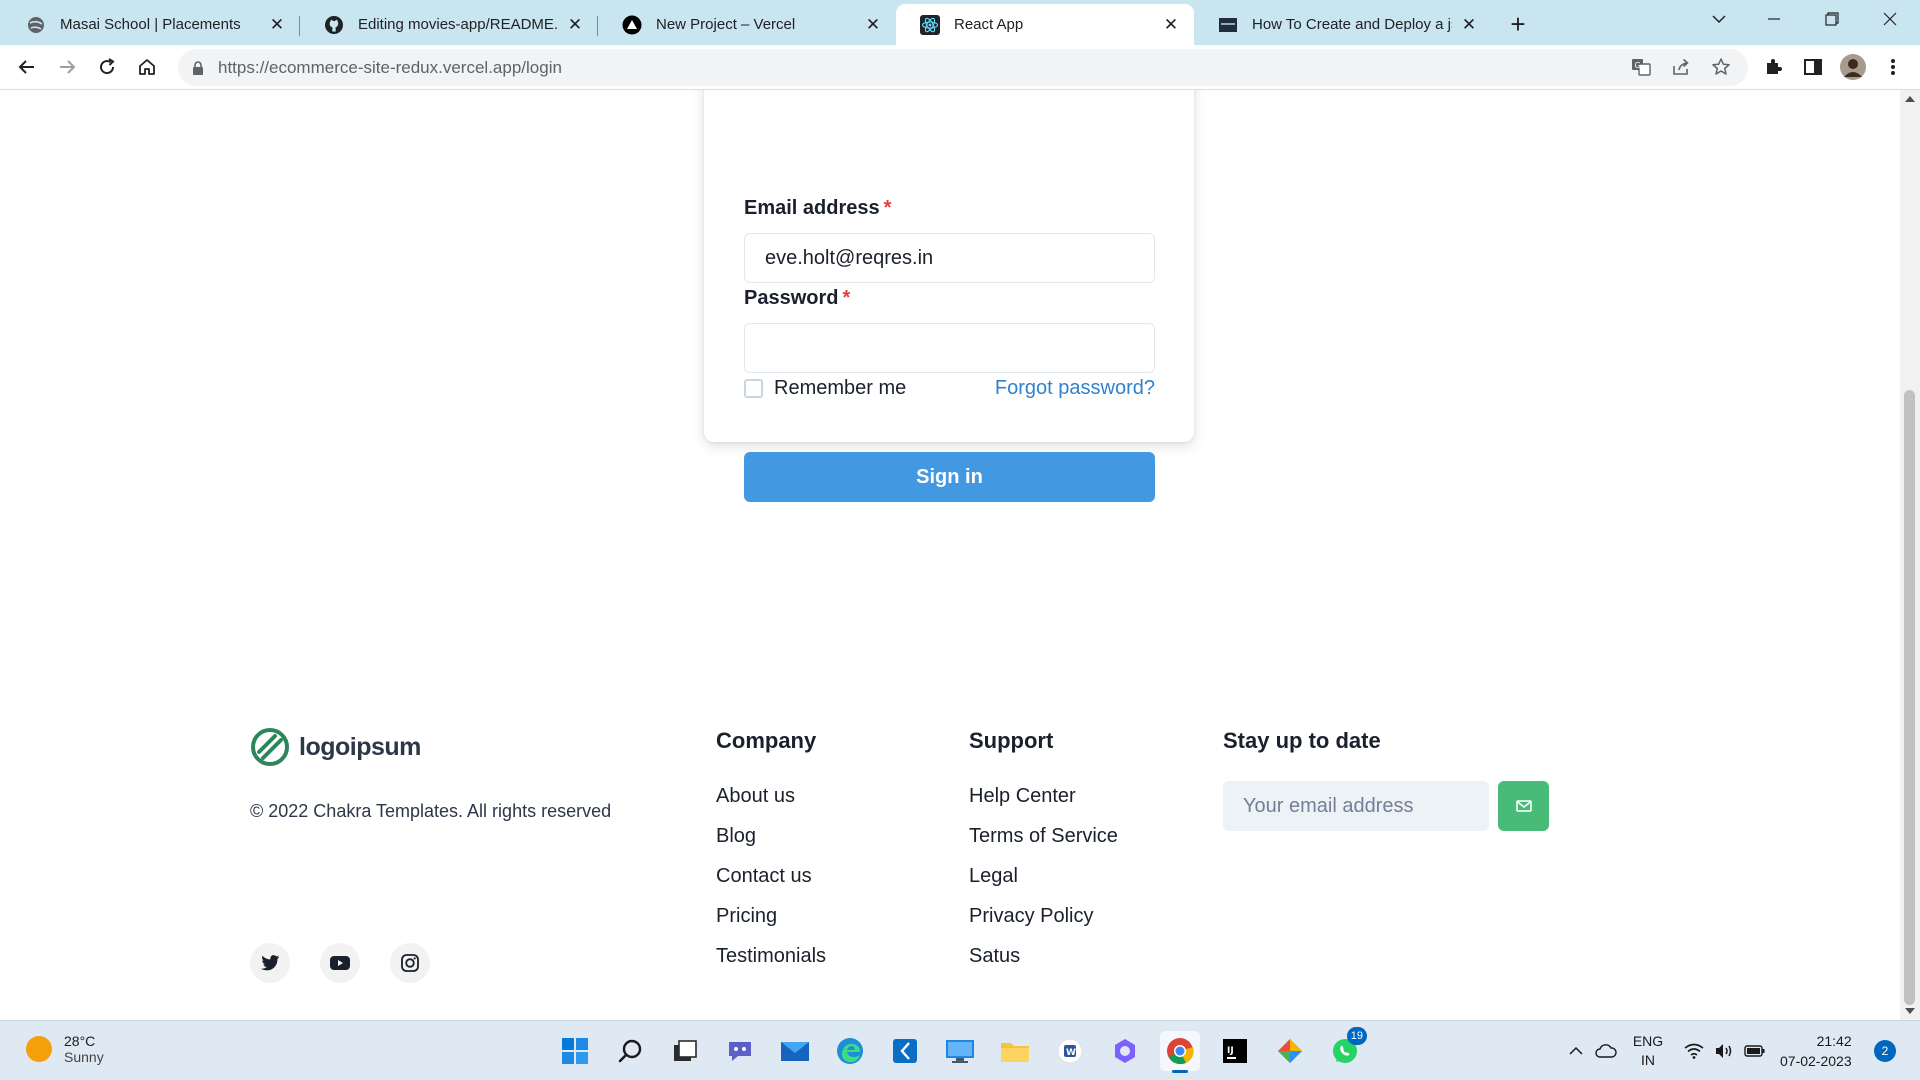 The image size is (1920, 1080). I want to click on word-button: W, so click(1070, 1051).